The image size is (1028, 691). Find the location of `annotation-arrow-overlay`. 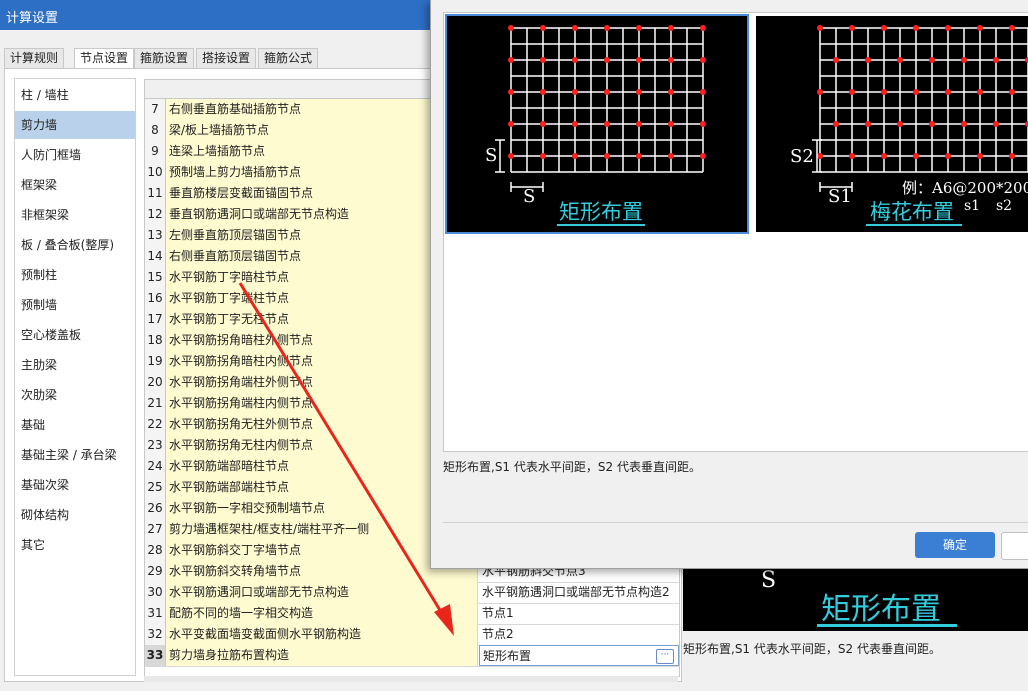

annotation-arrow-overlay is located at coordinates (346, 459).